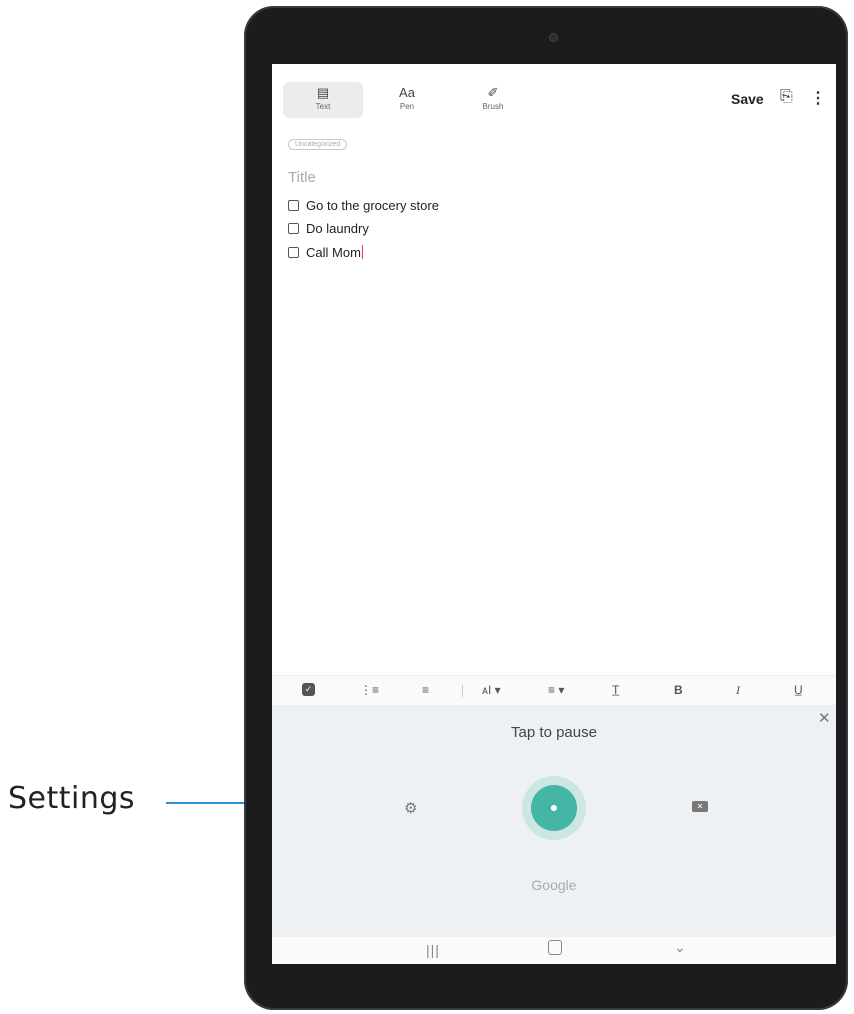 The image size is (854, 1014). I want to click on pen-icon: Aa, so click(407, 92).